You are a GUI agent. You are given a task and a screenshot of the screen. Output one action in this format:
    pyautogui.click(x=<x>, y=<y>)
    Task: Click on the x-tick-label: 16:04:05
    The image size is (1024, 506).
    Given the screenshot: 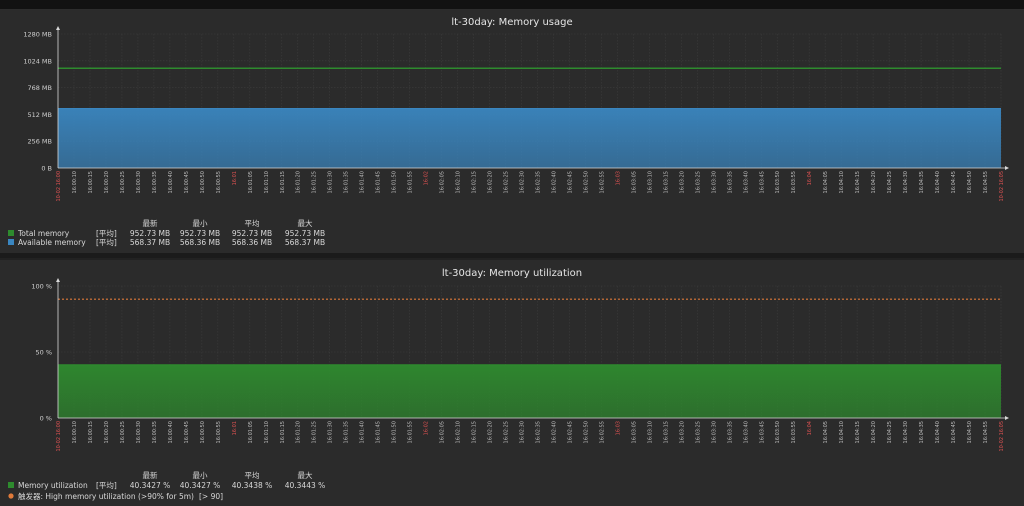 What is the action you would take?
    pyautogui.click(x=826, y=182)
    